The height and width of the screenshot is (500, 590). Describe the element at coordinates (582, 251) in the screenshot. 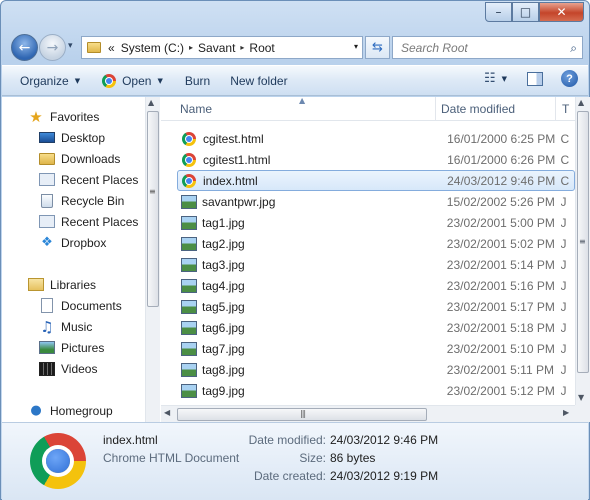

I see `vertical-scrollbar: ▲ ≡ ▼` at that location.